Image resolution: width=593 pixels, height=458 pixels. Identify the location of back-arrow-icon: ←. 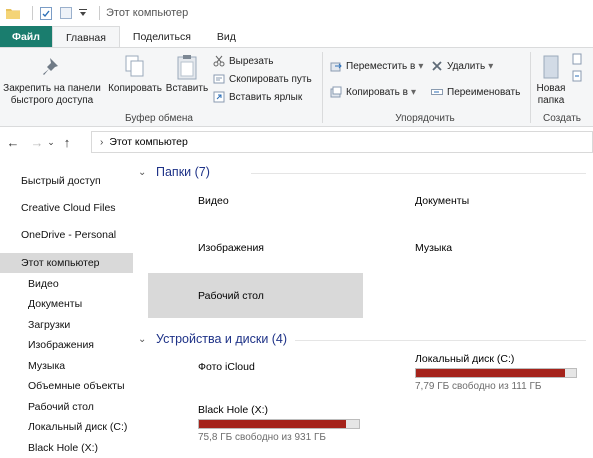
(13, 142).